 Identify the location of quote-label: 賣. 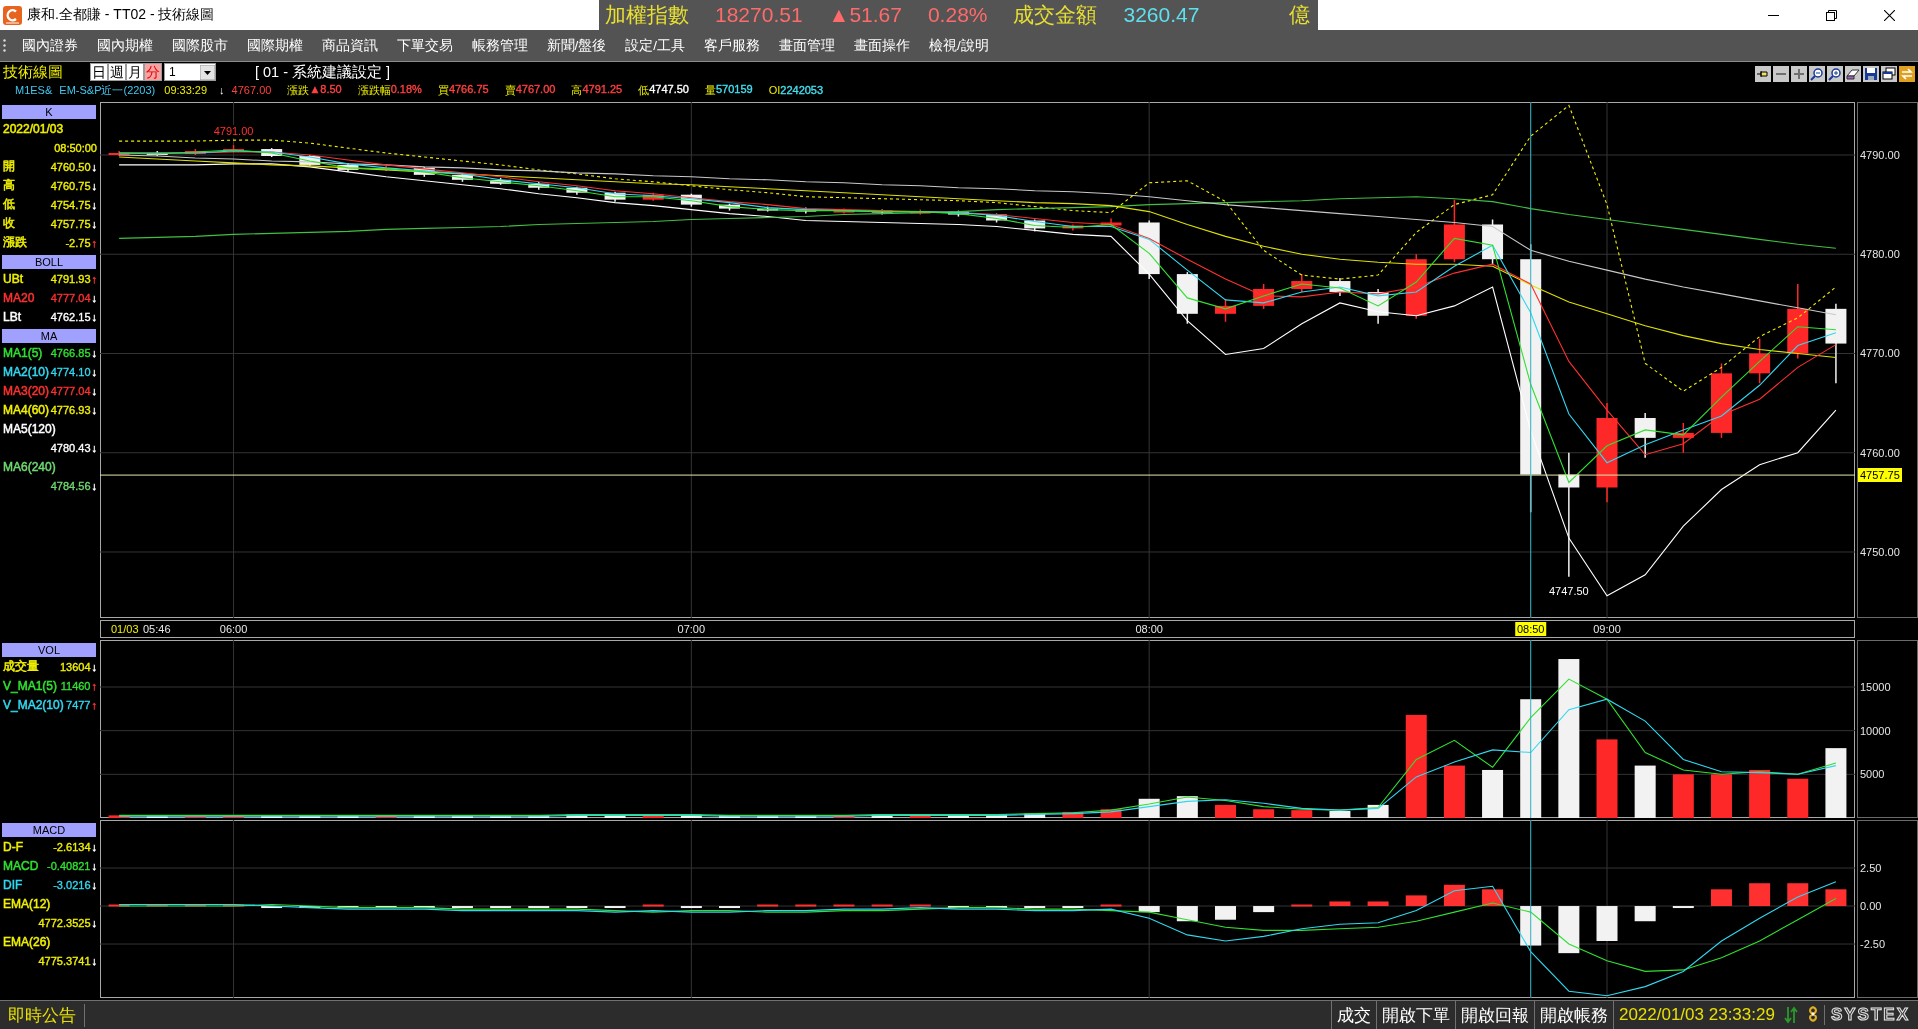
(510, 90).